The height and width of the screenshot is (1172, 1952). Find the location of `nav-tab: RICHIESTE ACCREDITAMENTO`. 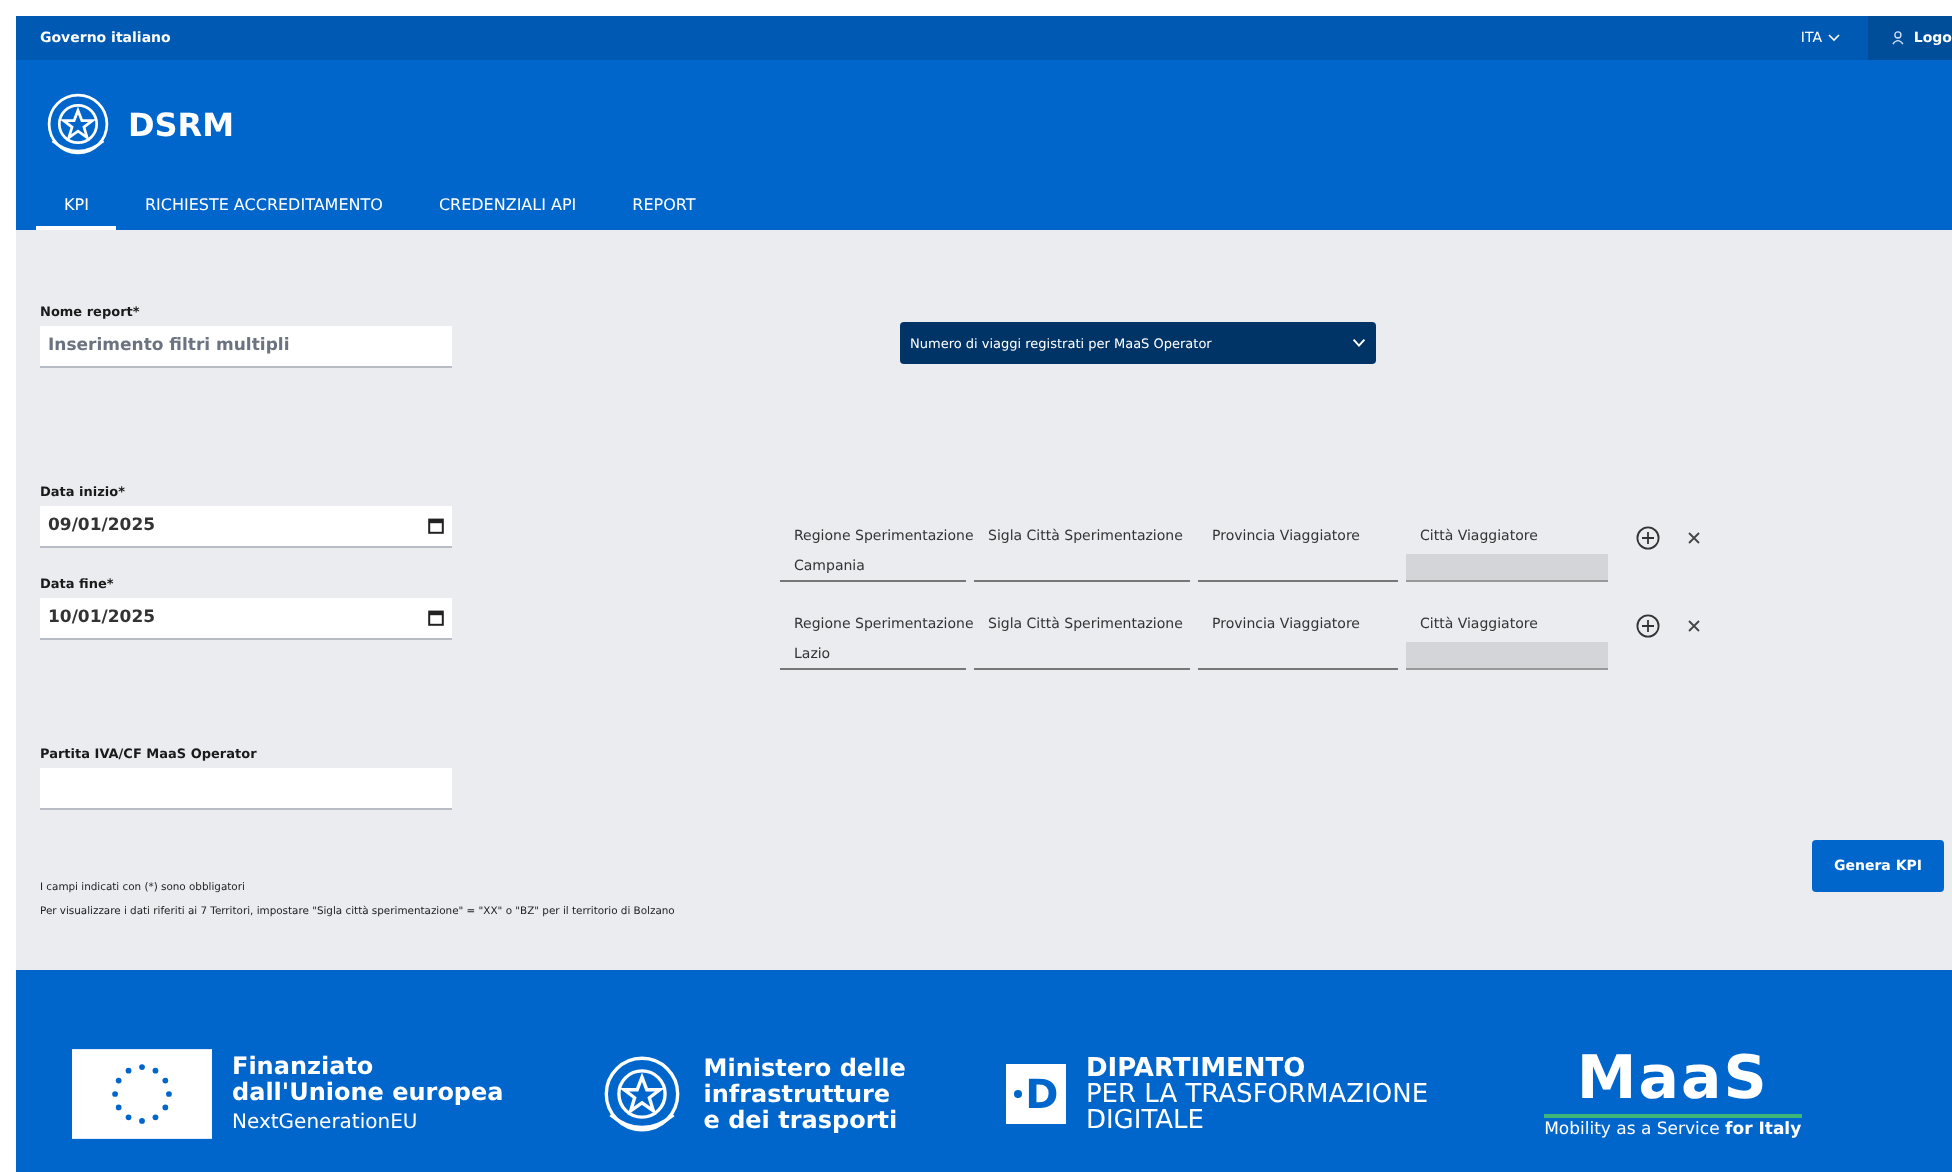

nav-tab: RICHIESTE ACCREDITAMENTO is located at coordinates (263, 213).